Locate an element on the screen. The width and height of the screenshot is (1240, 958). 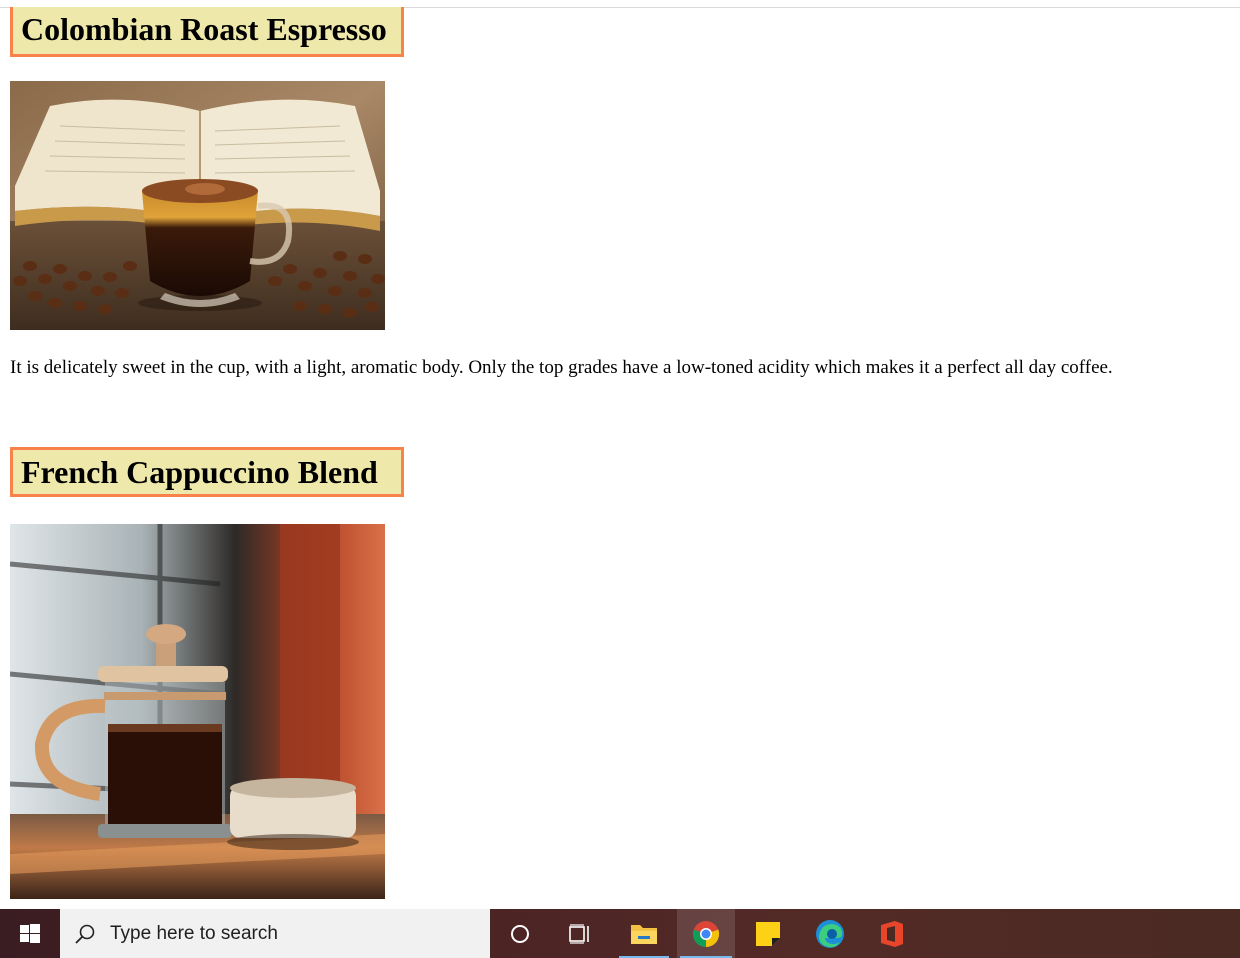
office-button is located at coordinates (892, 933).